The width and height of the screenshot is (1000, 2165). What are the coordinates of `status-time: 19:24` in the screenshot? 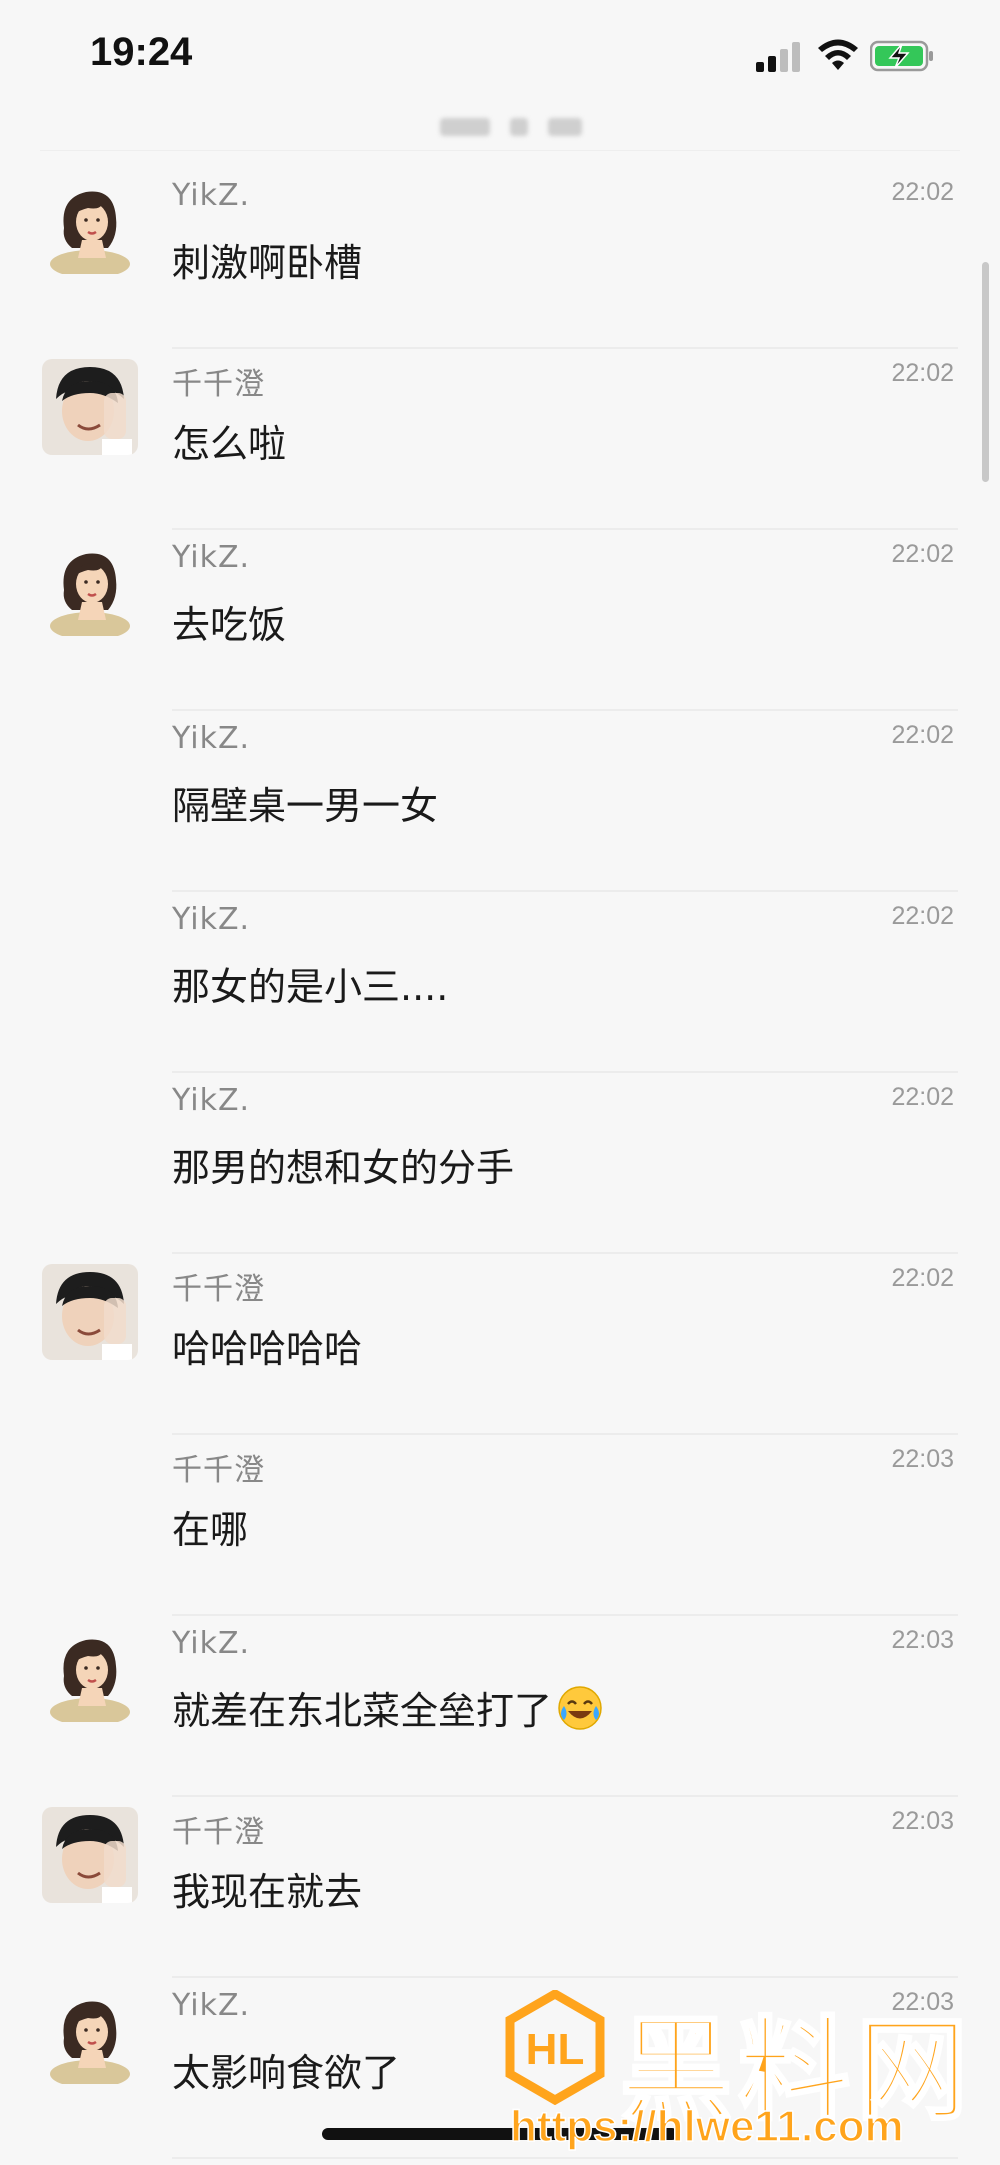 It's located at (141, 52).